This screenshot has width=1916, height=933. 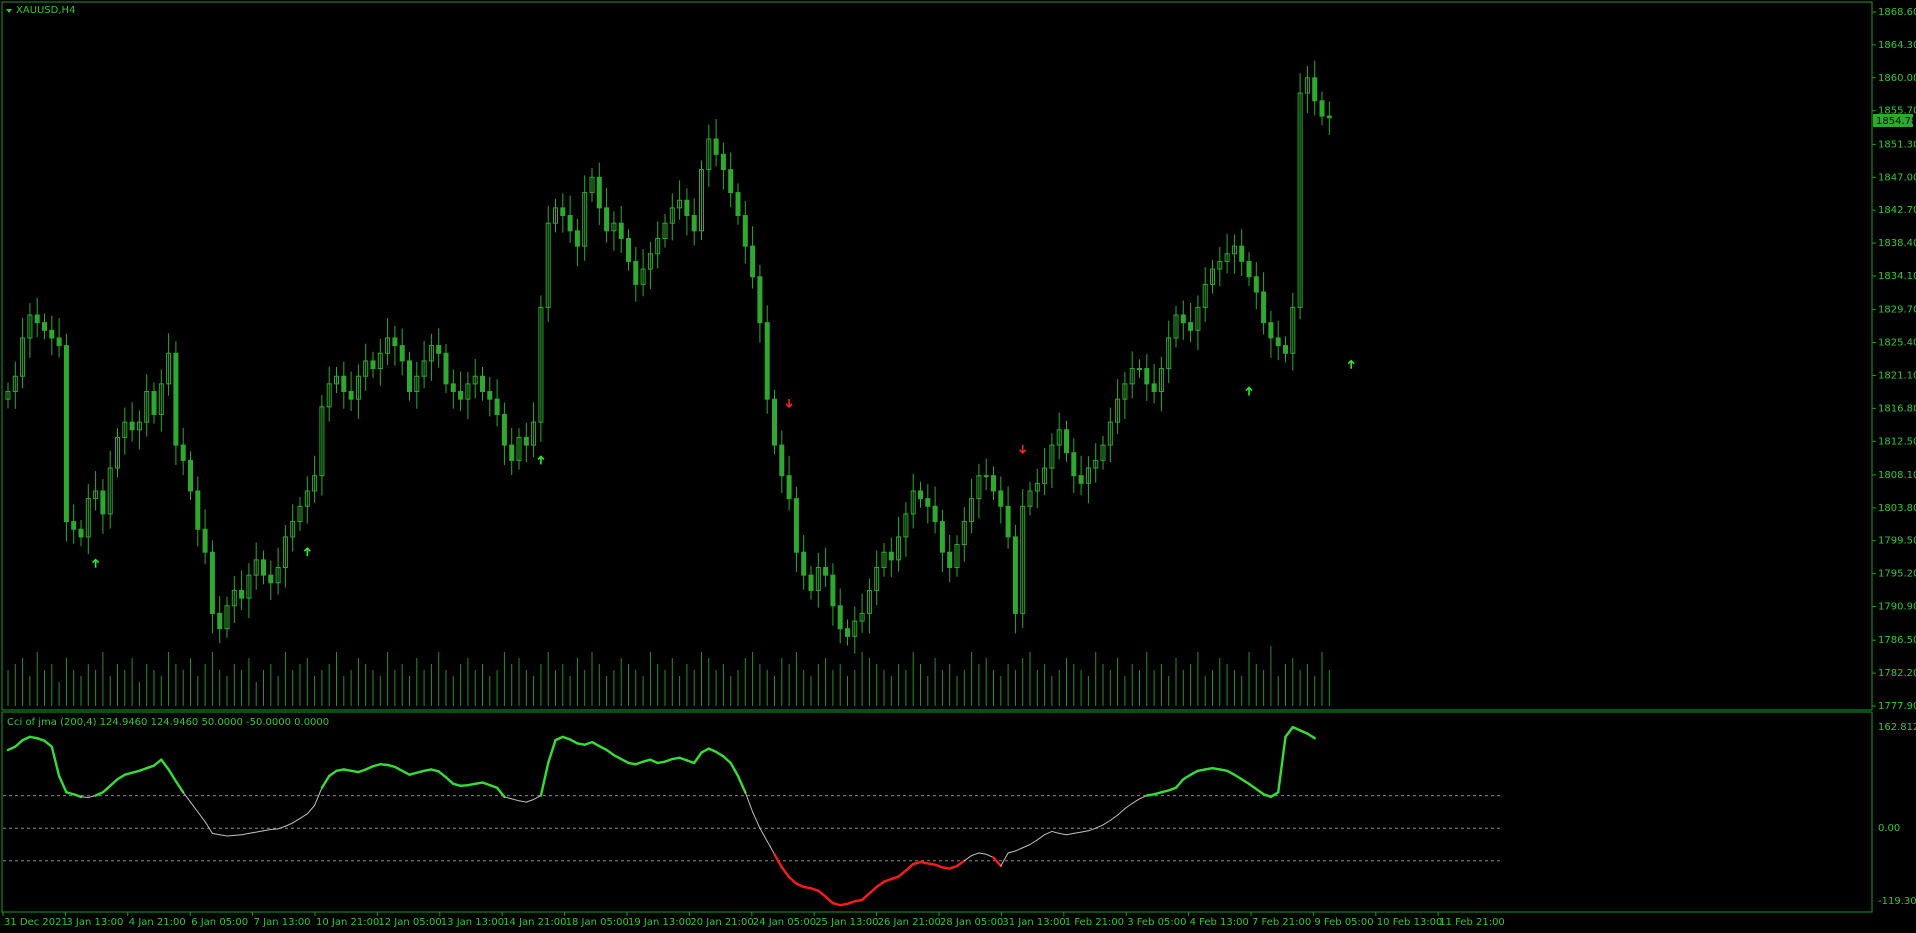 I want to click on time-tick-label: 25 Jan 13:00, so click(x=846, y=922).